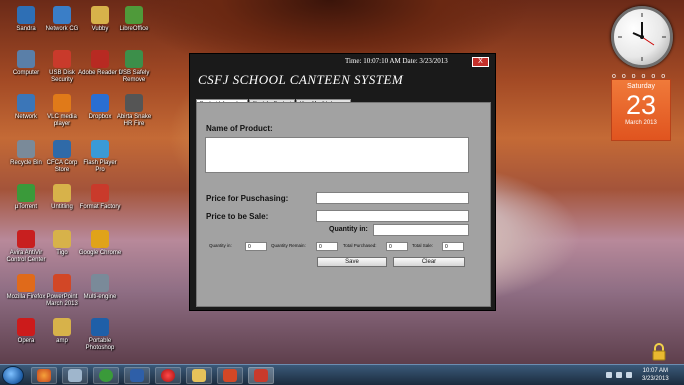  Describe the element at coordinates (396, 61) in the screenshot. I see `datetime-display: Time: 10:07:10 AM Date: 3/23/2013` at that location.